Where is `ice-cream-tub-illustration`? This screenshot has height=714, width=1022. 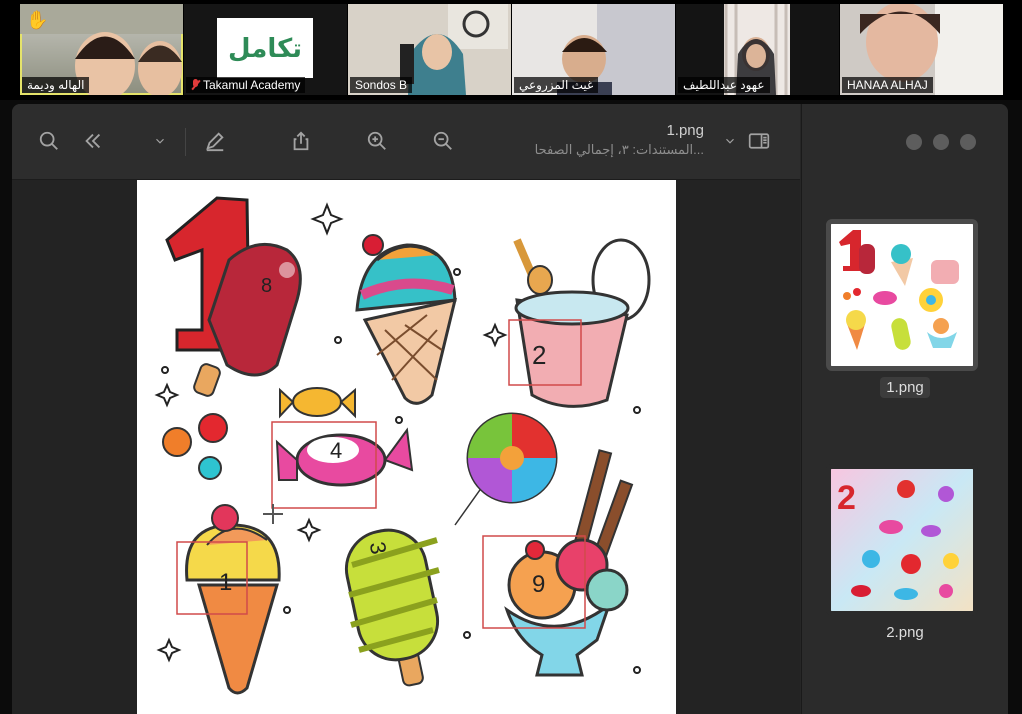
ice-cream-tub-illustration is located at coordinates (582, 323).